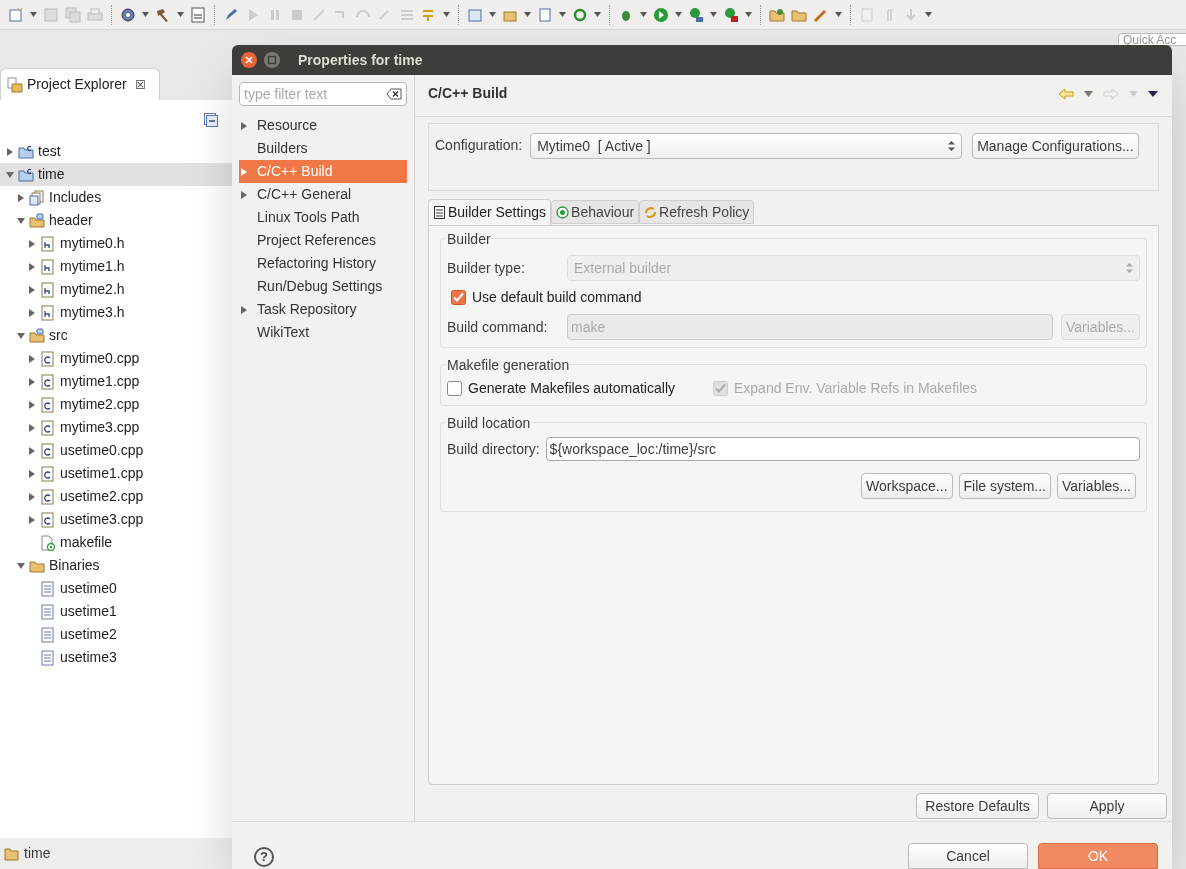  I want to click on cancel-button: Cancel, so click(968, 856).